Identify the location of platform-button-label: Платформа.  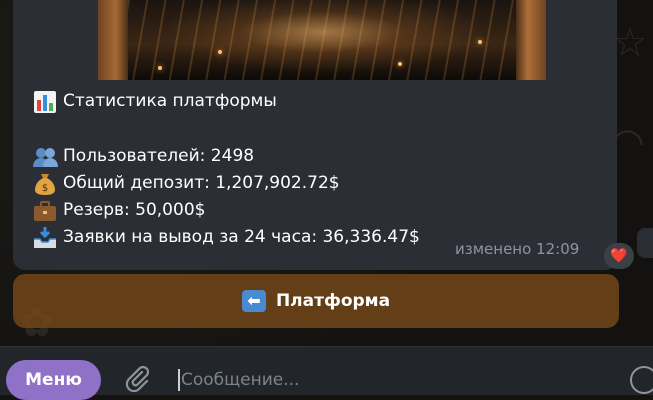
(333, 301).